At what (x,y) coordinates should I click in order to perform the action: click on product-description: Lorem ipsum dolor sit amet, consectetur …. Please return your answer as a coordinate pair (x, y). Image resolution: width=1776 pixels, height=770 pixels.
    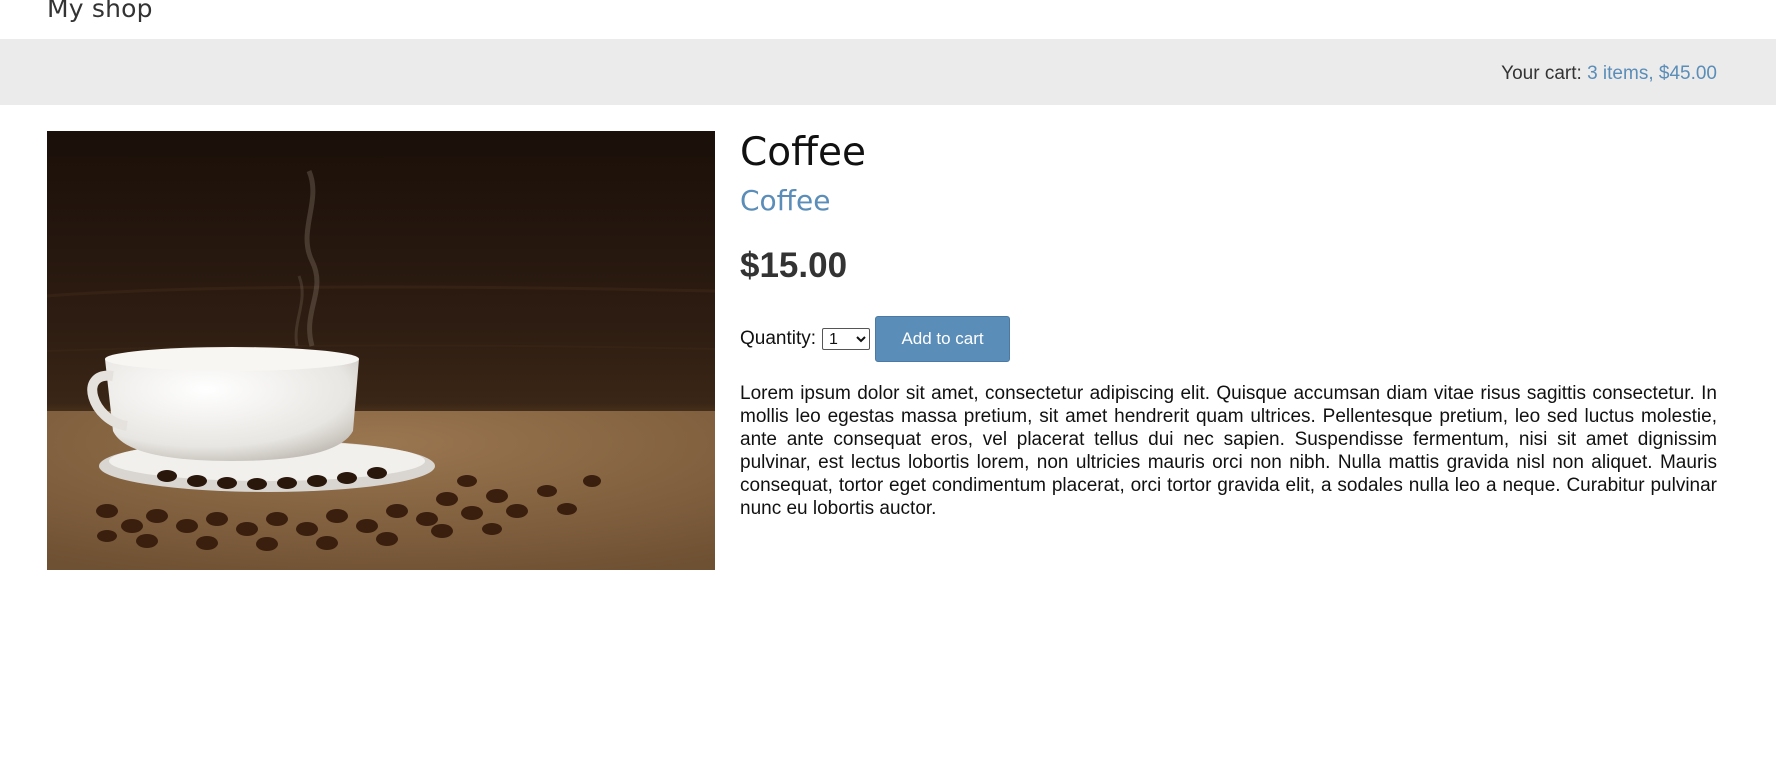
    Looking at the image, I should click on (1228, 451).